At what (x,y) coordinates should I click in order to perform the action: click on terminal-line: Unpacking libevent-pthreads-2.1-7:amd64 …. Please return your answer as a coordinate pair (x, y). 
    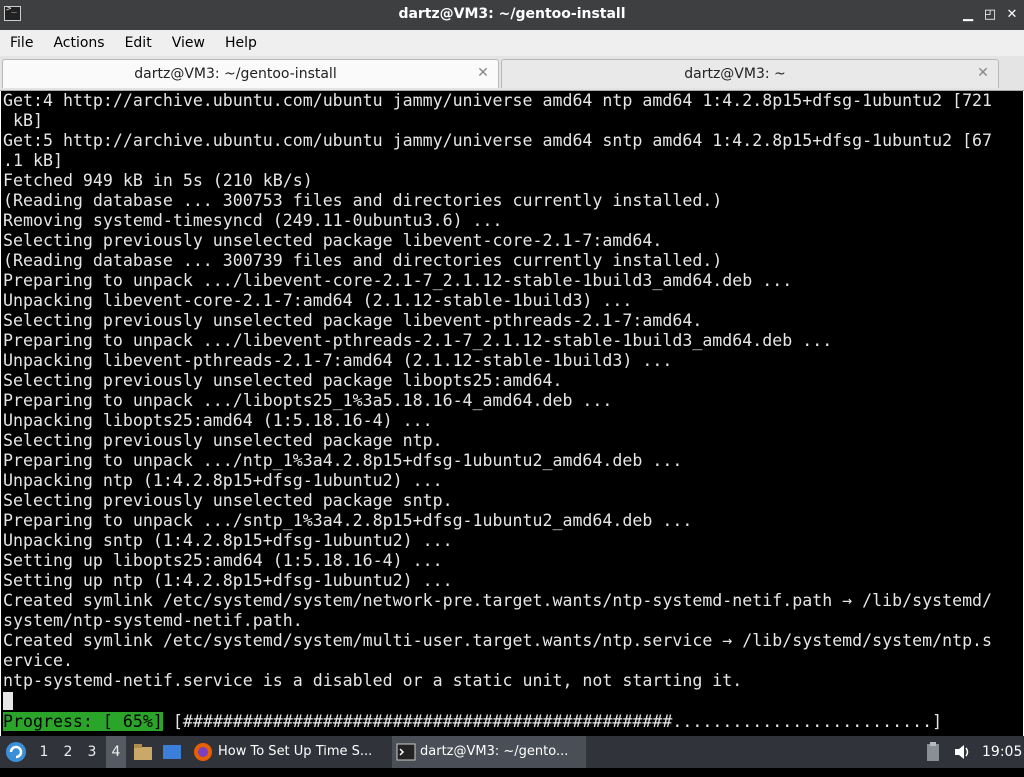
    Looking at the image, I should click on (338, 360).